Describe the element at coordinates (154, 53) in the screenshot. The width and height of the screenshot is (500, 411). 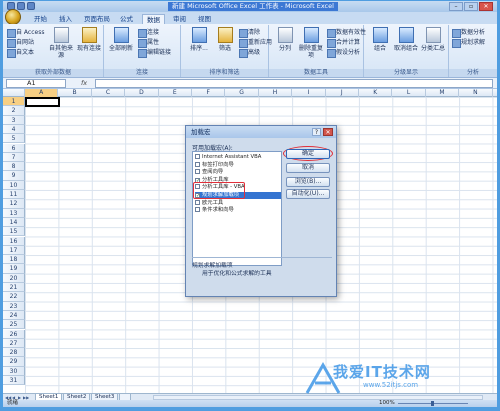
I see `edit-links-button: 编辑链接` at that location.